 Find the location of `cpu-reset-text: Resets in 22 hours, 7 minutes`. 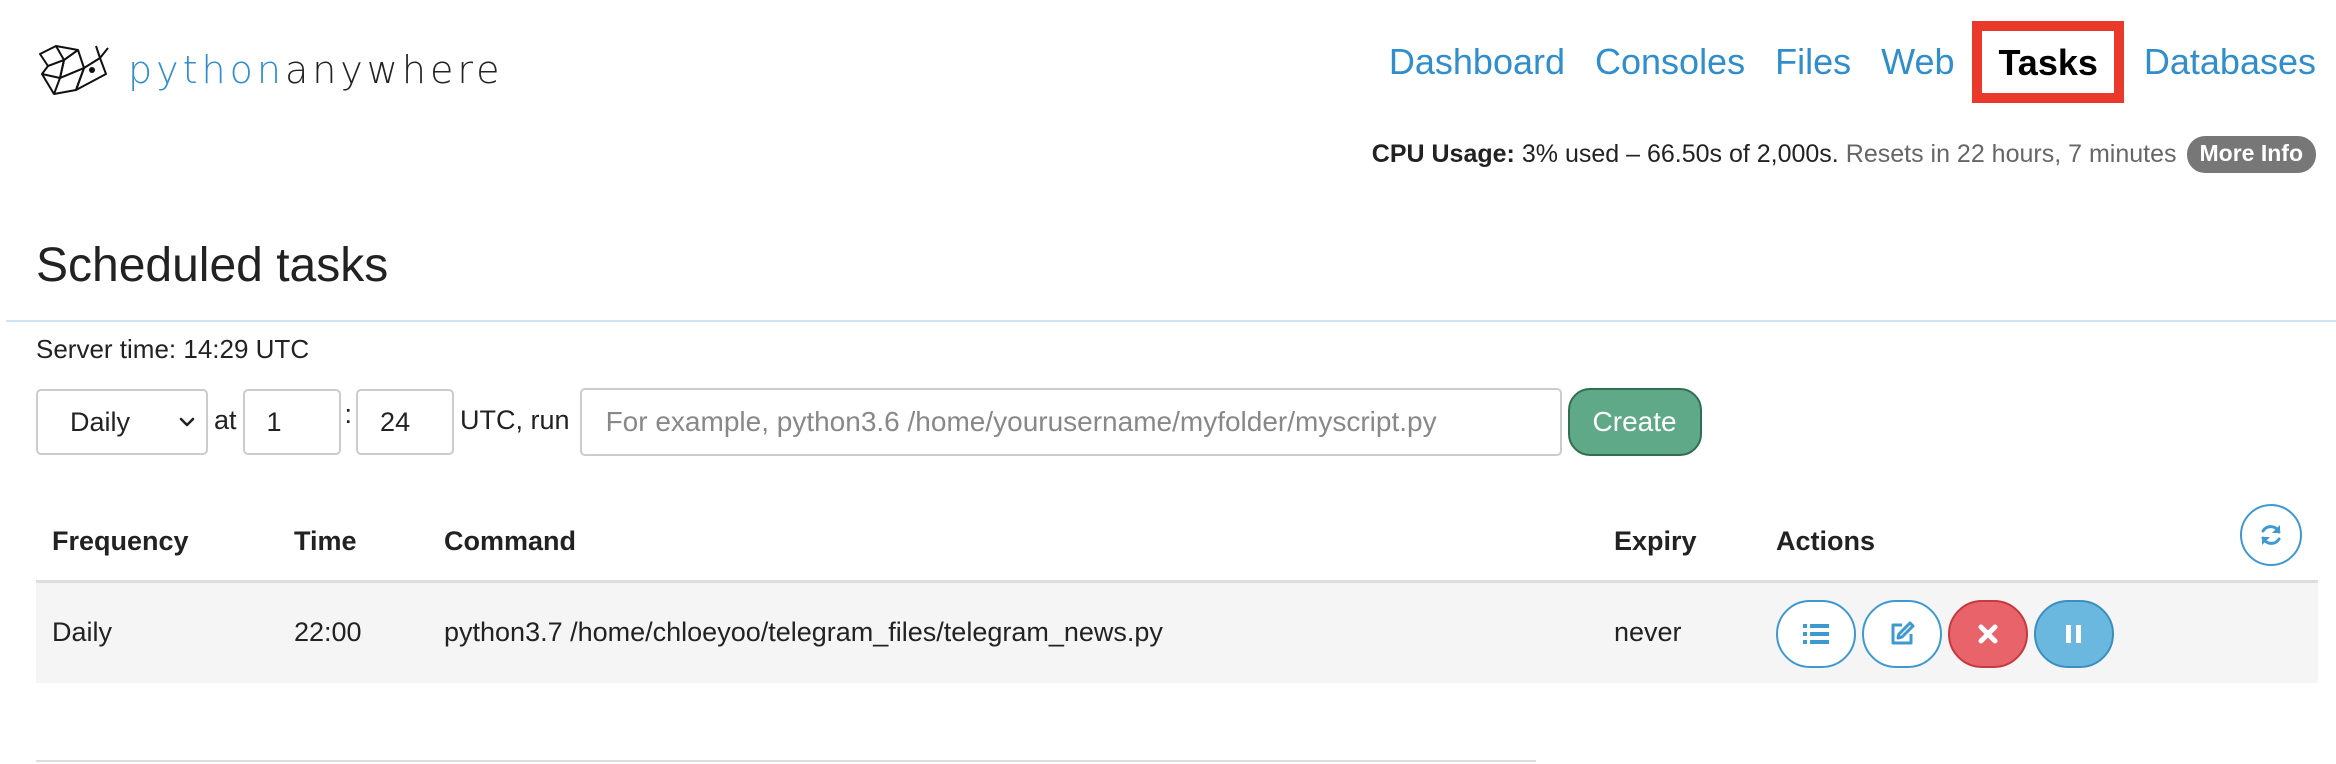

cpu-reset-text: Resets in 22 hours, 7 minutes is located at coordinates (2011, 154).